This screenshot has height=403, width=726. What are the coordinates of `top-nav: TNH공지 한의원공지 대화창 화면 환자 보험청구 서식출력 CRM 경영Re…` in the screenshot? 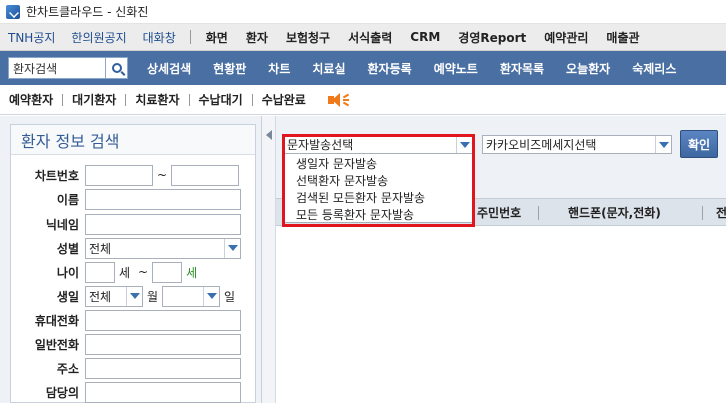 It's located at (363, 37).